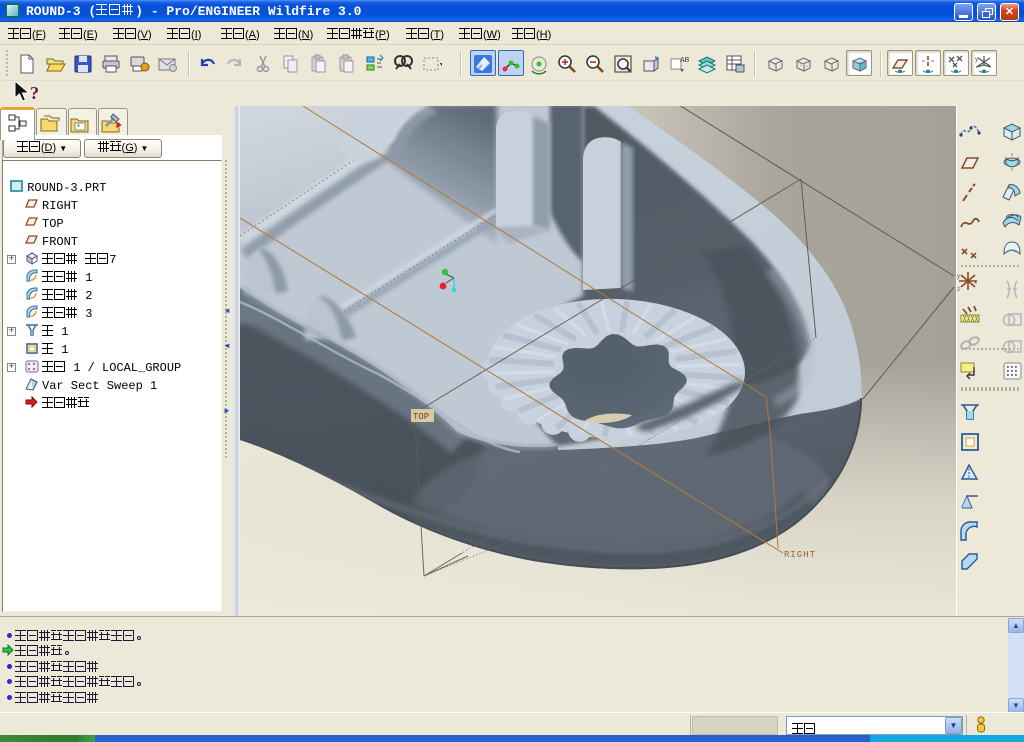  Describe the element at coordinates (421, 417) in the screenshot. I see `svg-text: TOP` at that location.